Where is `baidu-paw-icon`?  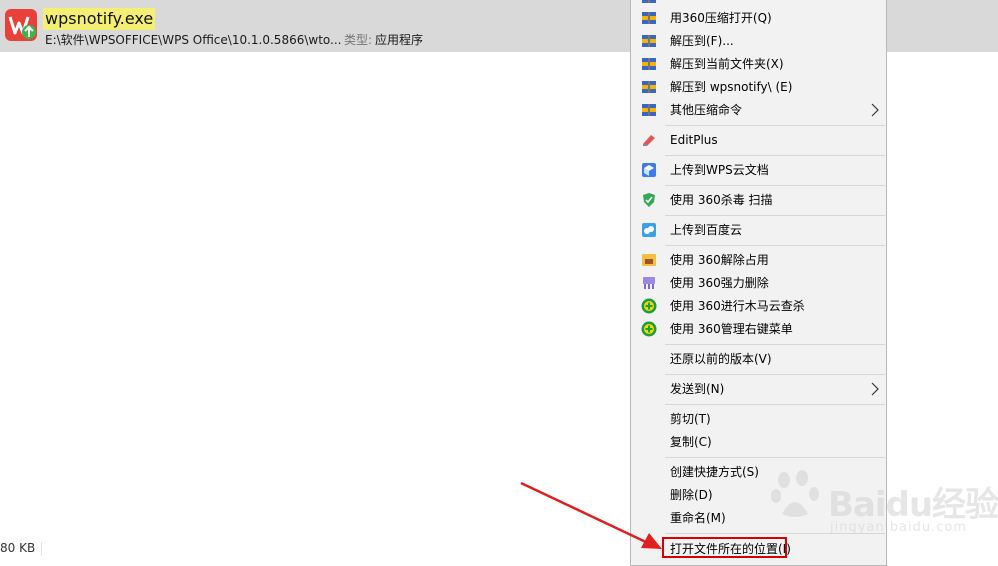
baidu-paw-icon is located at coordinates (795, 493).